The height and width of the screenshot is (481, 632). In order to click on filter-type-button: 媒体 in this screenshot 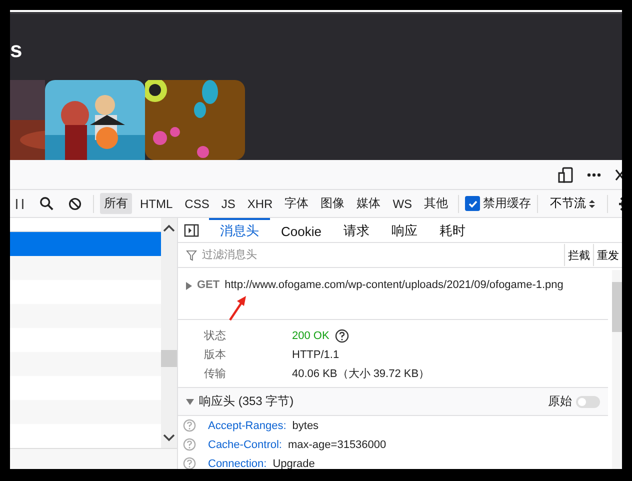, I will do `click(368, 203)`.